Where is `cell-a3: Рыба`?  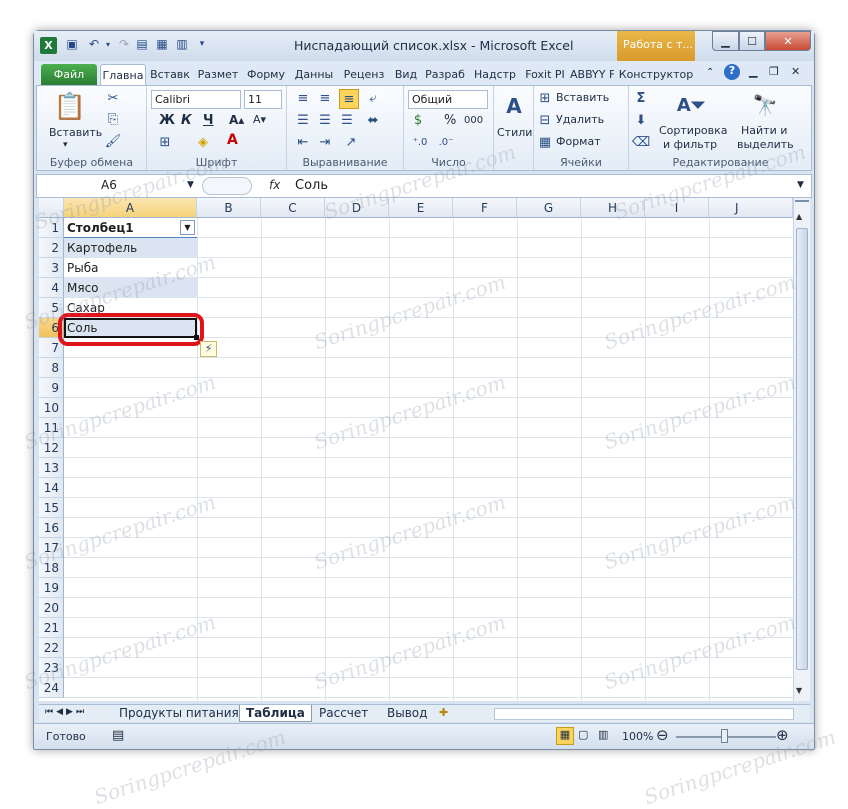
cell-a3: Рыба is located at coordinates (130, 268).